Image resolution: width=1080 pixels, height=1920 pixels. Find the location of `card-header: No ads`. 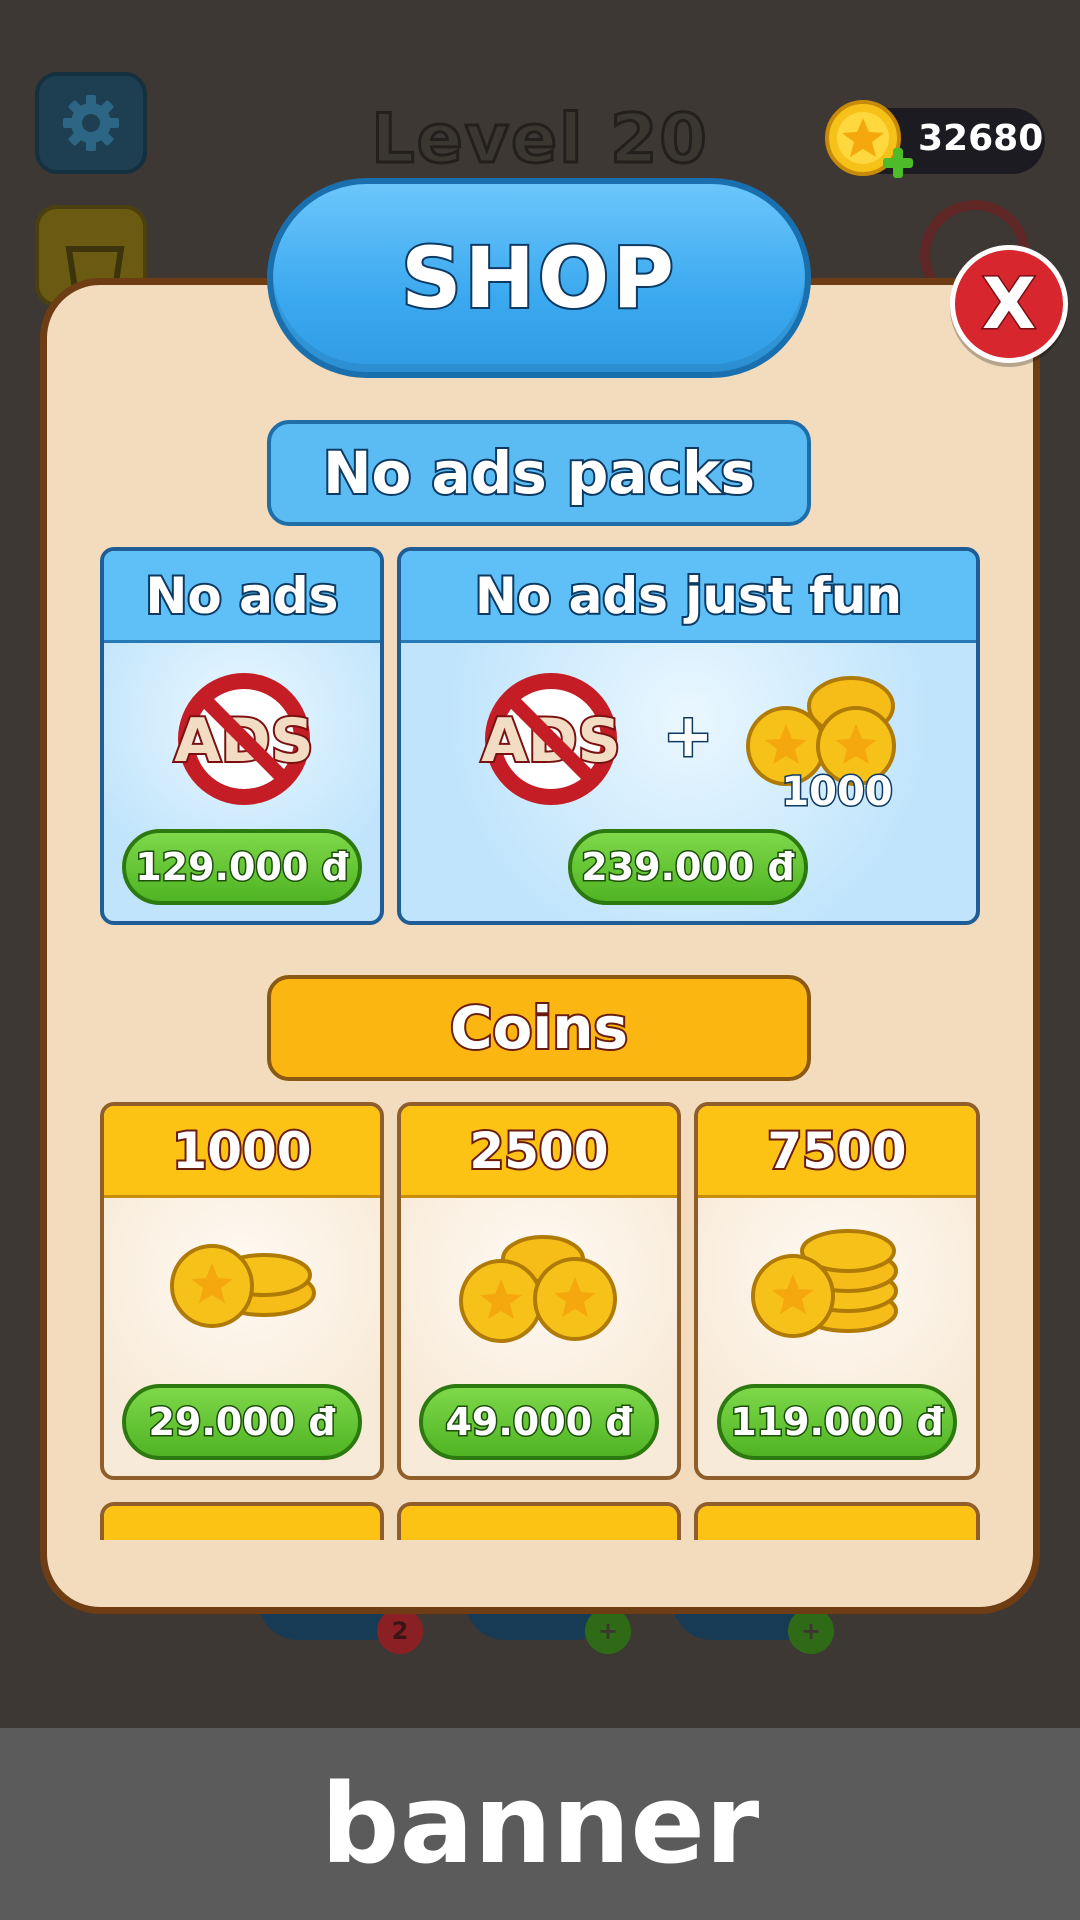

card-header: No ads is located at coordinates (242, 597).